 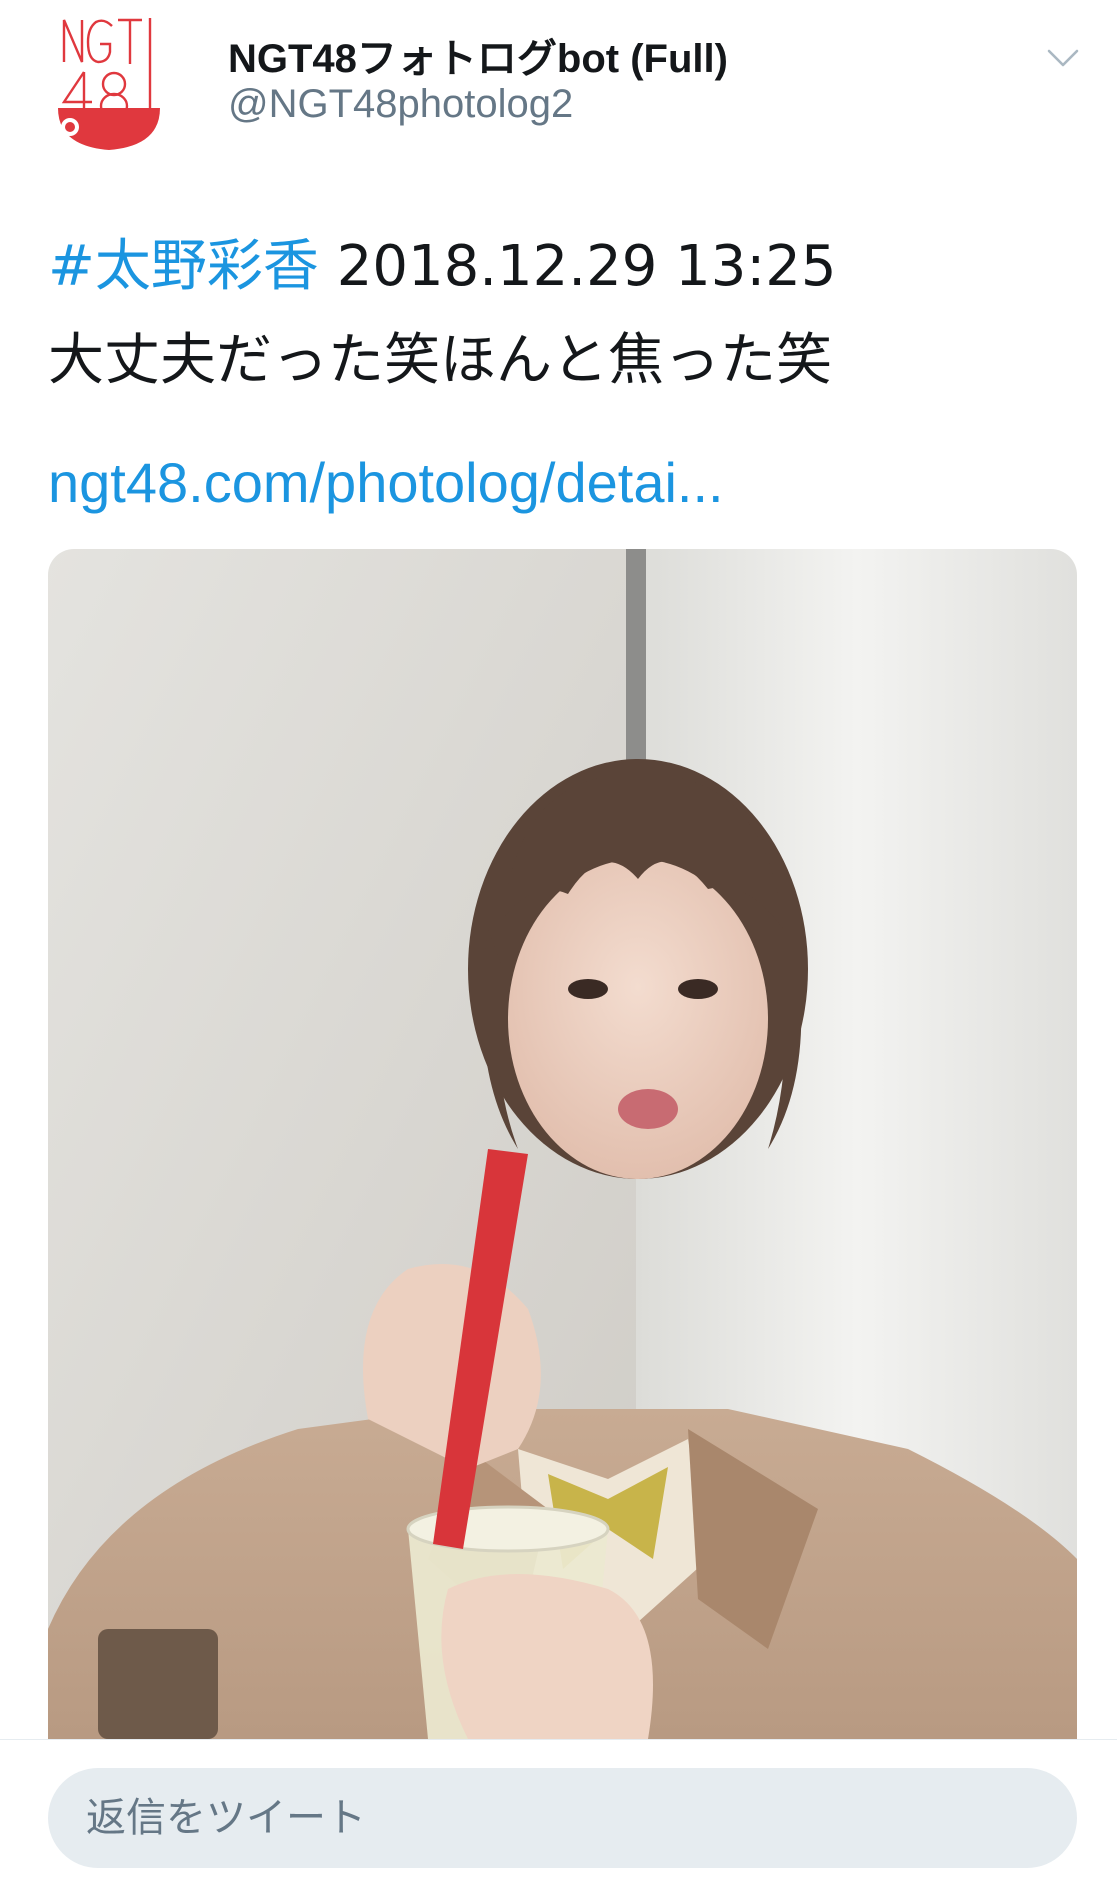 What do you see at coordinates (440, 360) in the screenshot?
I see `tweet-text: 大丈夫だった笑ほんと焦った笑` at bounding box center [440, 360].